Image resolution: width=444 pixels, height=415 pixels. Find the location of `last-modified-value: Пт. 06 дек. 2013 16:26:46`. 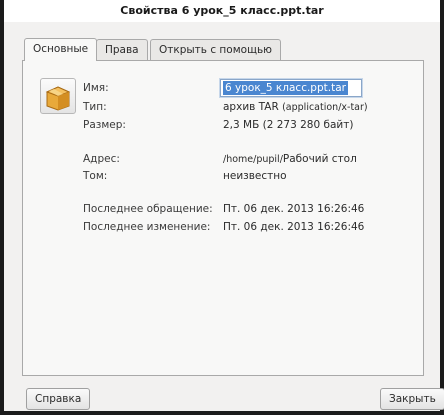

last-modified-value: Пт. 06 дек. 2013 16:26:46 is located at coordinates (294, 227).